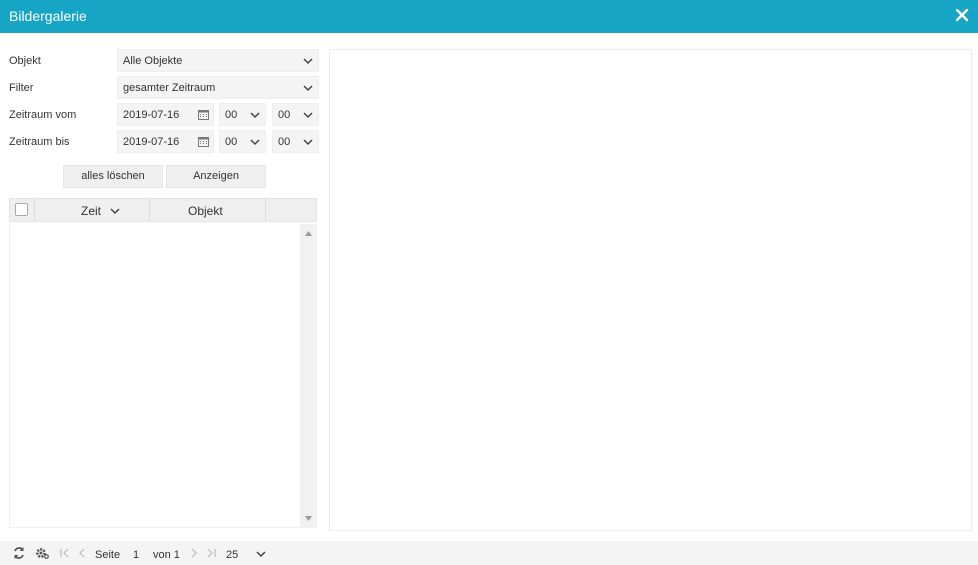 This screenshot has height=565, width=978. I want to click on show-button: Anzeigen, so click(216, 176).